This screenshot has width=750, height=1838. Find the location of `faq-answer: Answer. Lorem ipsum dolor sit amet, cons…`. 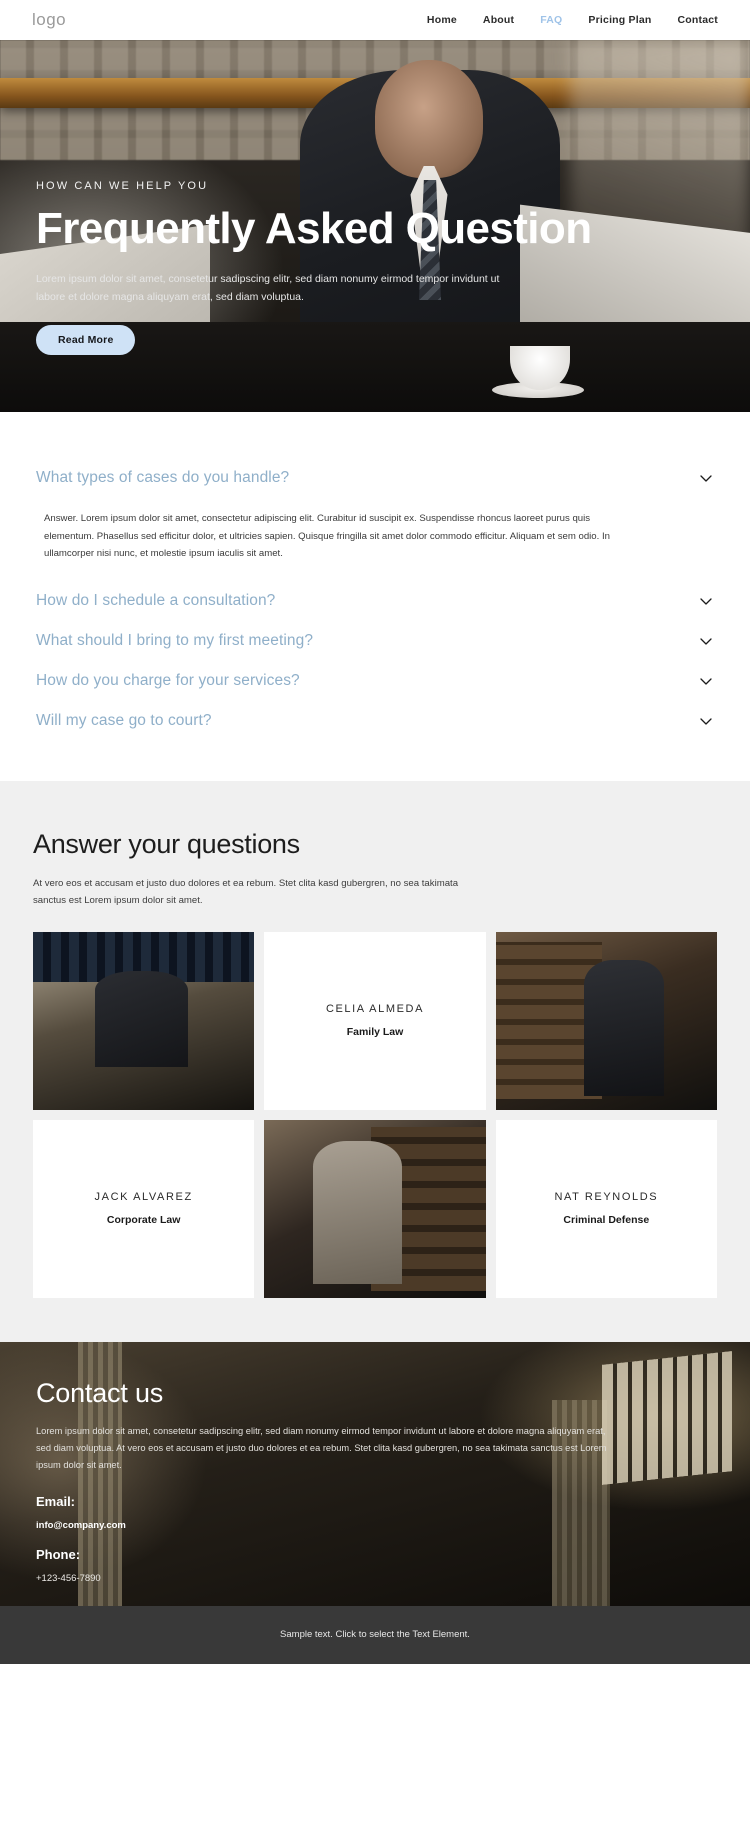

faq-answer: Answer. Lorem ipsum dolor sit amet, cons… is located at coordinates (327, 536).